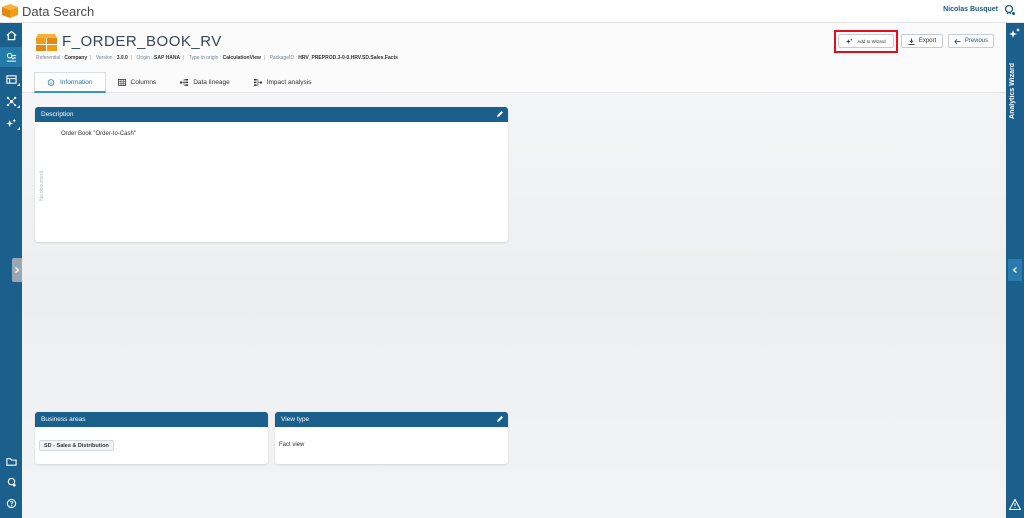 The image size is (1024, 518). Describe the element at coordinates (1012, 91) in the screenshot. I see `analytics-wizard-title: Analytics Wizard` at that location.